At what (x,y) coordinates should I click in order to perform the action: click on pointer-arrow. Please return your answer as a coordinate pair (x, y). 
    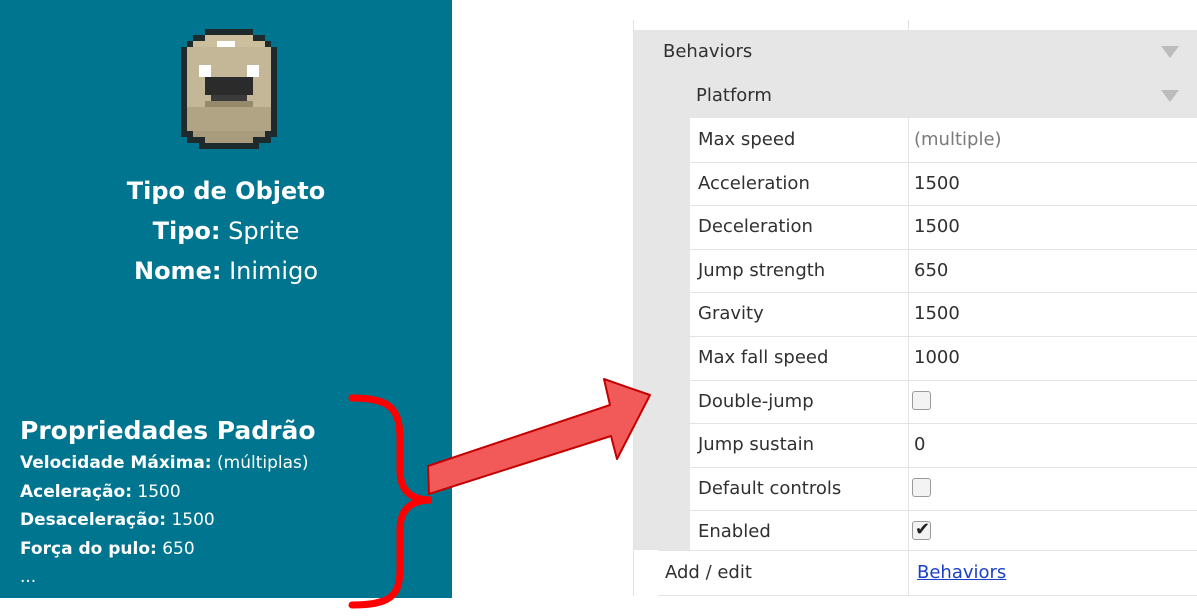
    Looking at the image, I should click on (539, 436).